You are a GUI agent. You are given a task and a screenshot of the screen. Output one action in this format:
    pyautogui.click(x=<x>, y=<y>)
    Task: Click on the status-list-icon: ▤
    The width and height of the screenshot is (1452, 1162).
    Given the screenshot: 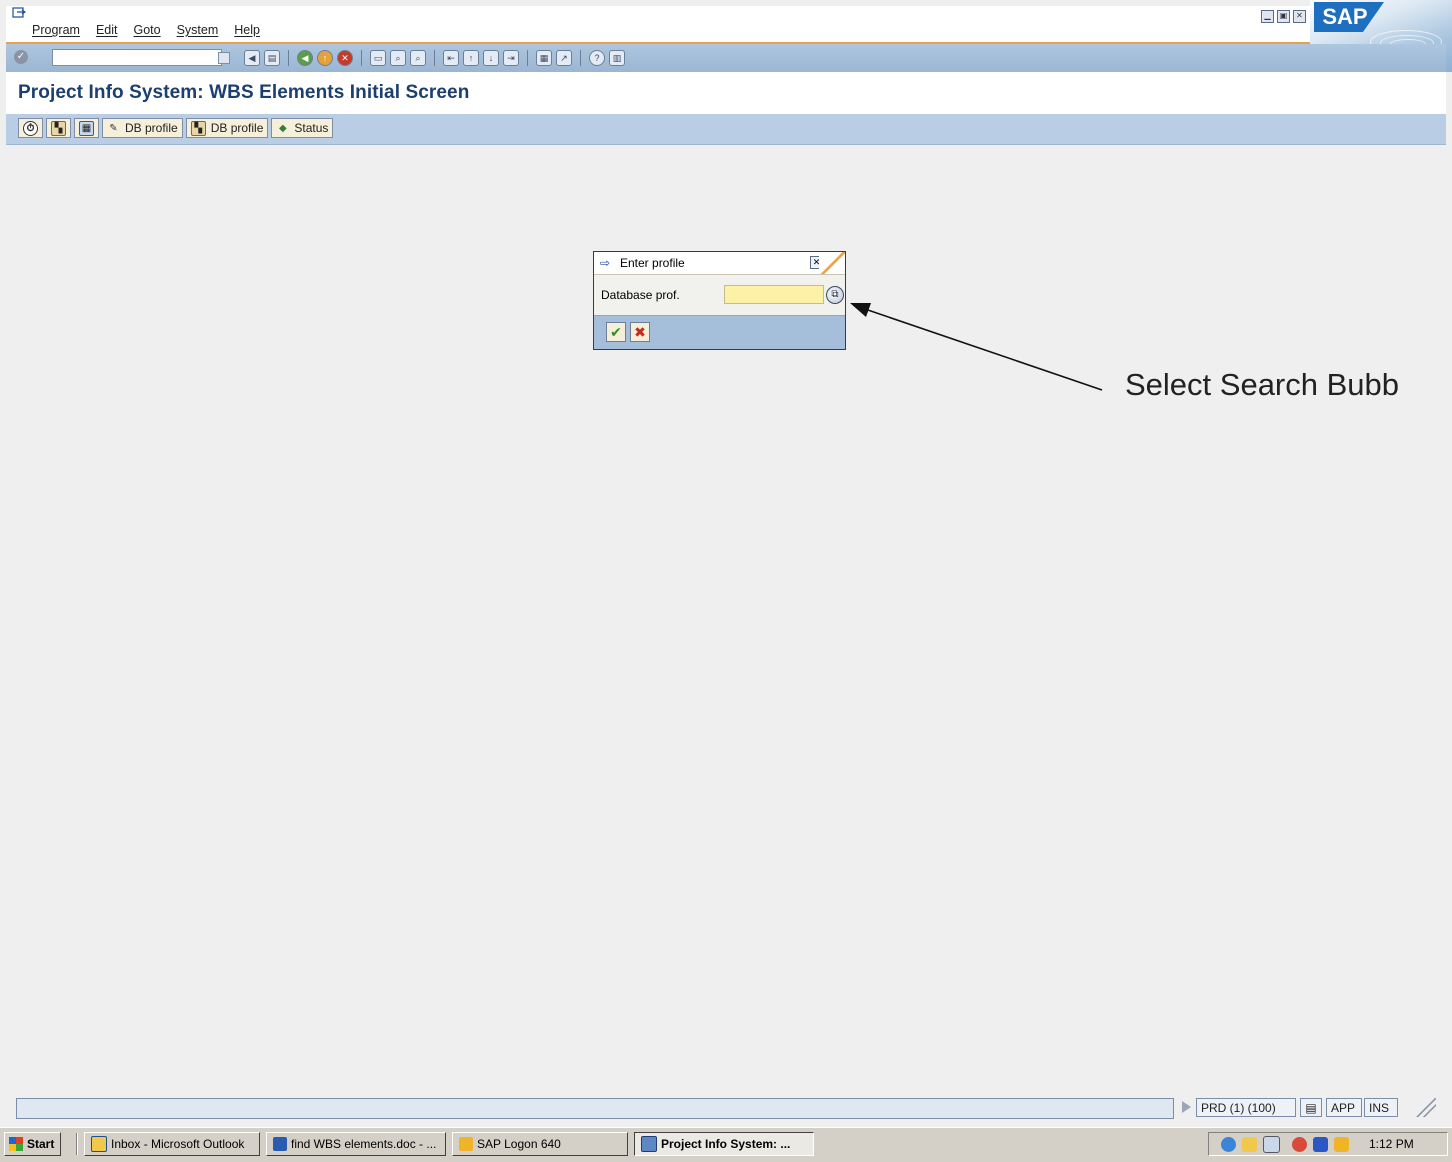 What is the action you would take?
    pyautogui.click(x=1311, y=1107)
    